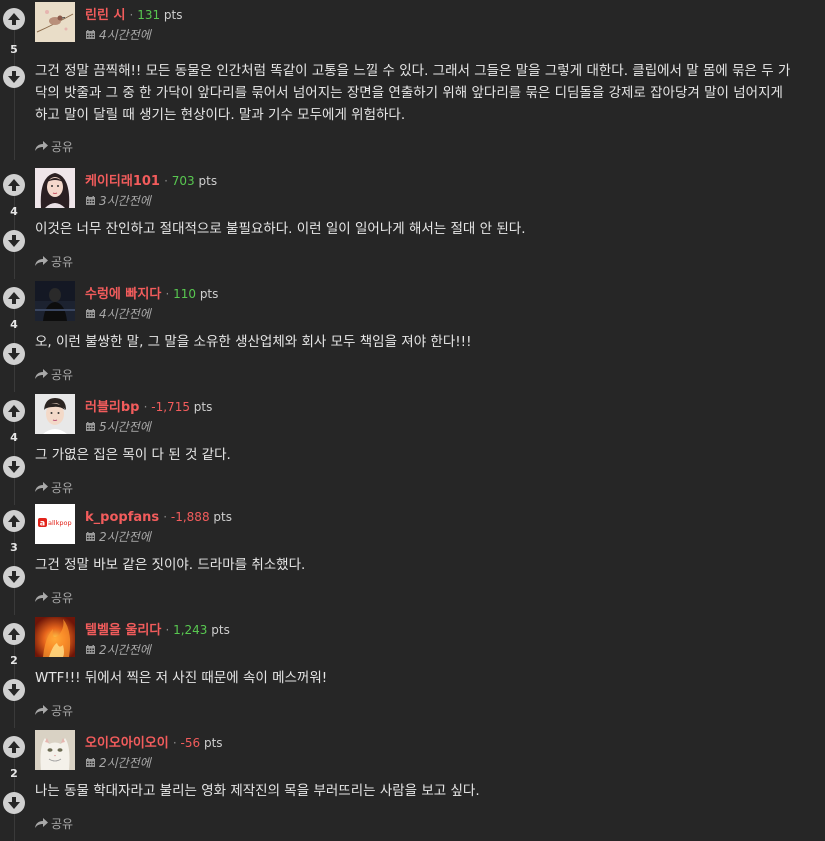 This screenshot has width=825, height=841. I want to click on thread-line, so click(14, 90).